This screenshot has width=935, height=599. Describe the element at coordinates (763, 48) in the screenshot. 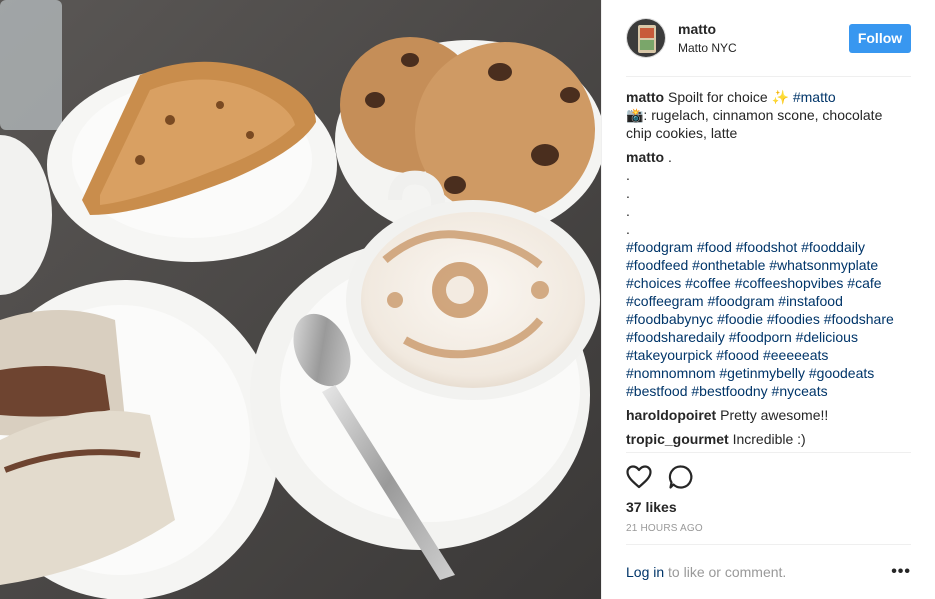

I see `post-location: Matto NYC` at that location.